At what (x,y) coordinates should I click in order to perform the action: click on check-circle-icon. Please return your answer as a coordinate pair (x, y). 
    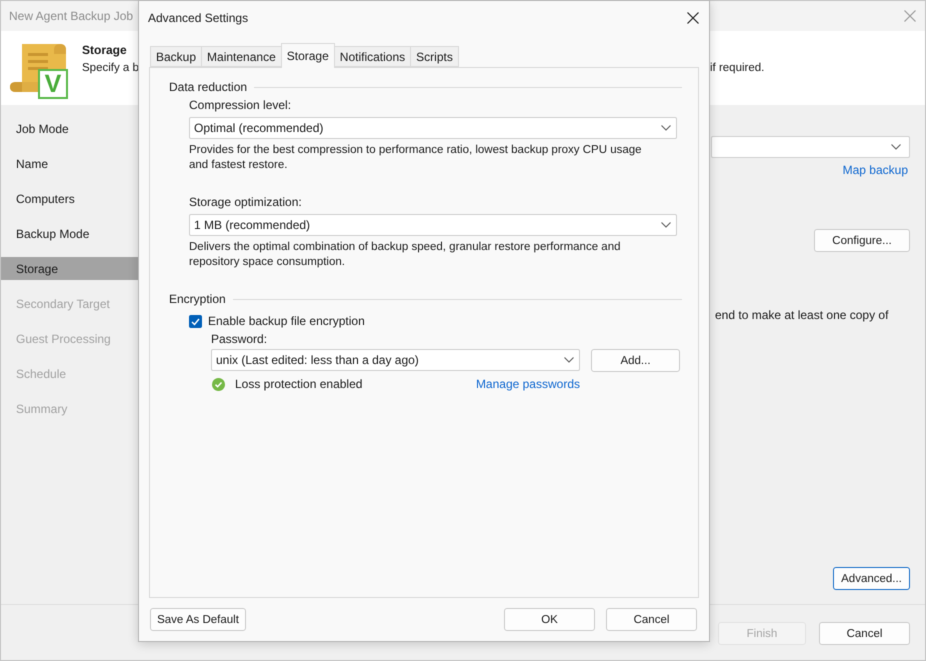
    Looking at the image, I should click on (218, 384).